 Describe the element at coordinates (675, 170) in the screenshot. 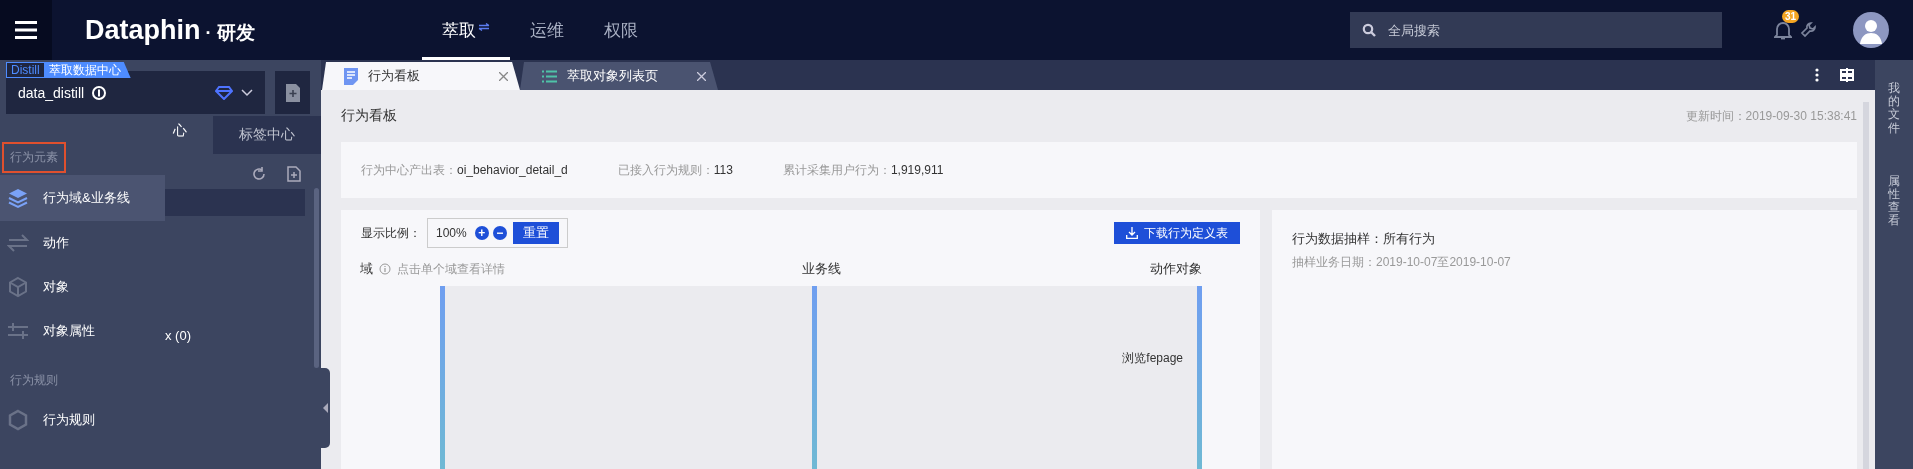

I see `stat-text: 已接入行为规则：113` at that location.